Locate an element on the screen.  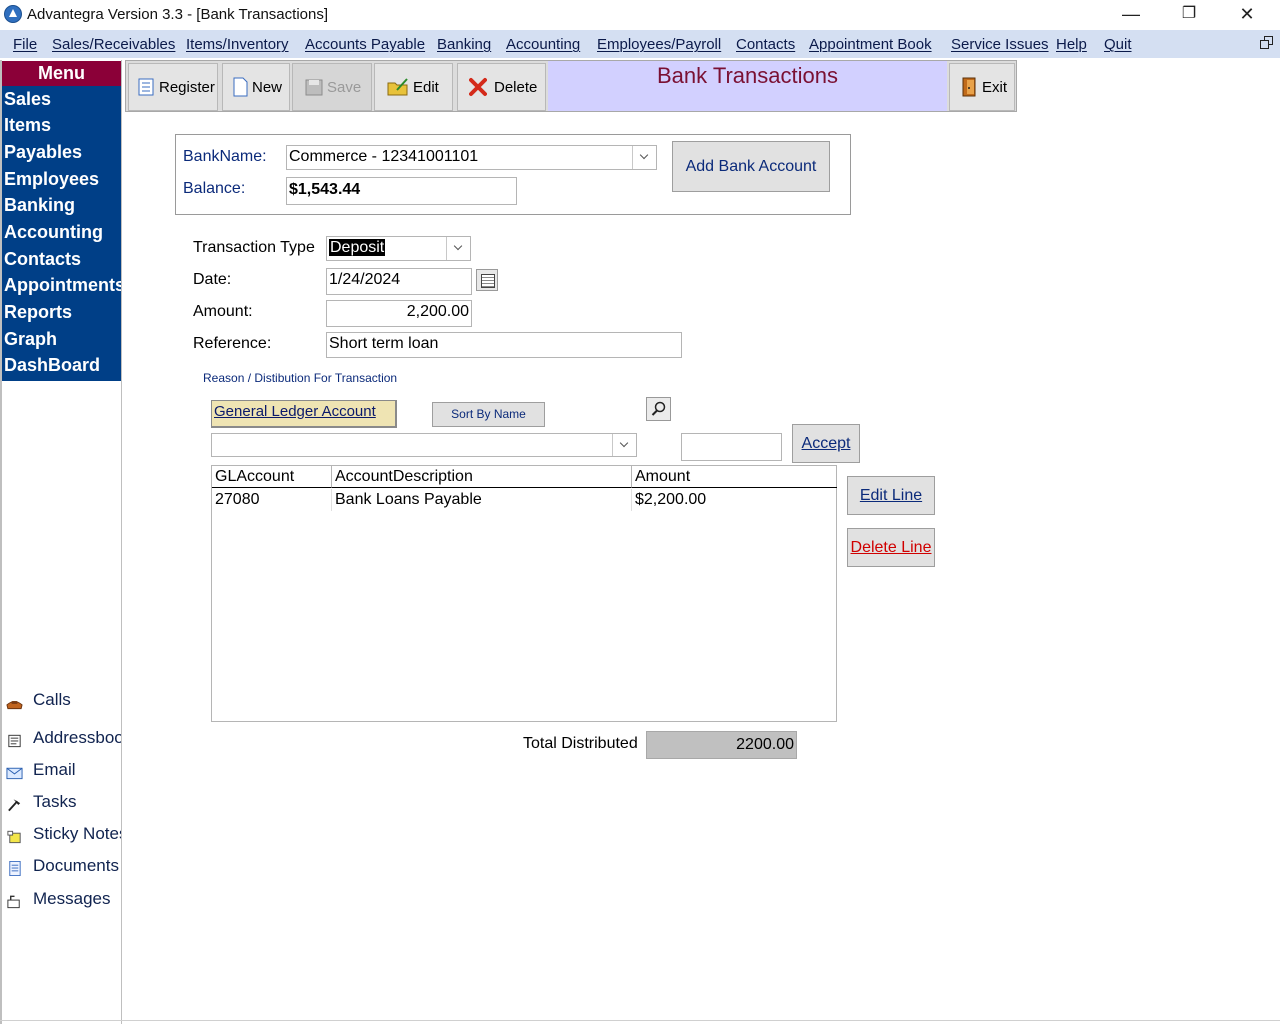
nav-item-employees: Employees is located at coordinates (51, 179).